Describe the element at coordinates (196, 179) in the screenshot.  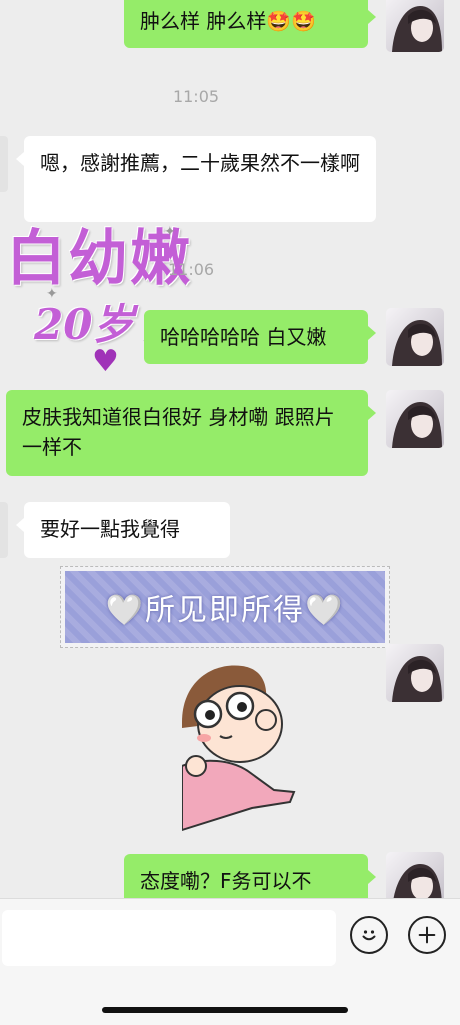
I see `message-bubble-incoming: 嗯，感謝推薦，二十歲果然不一樣啊` at that location.